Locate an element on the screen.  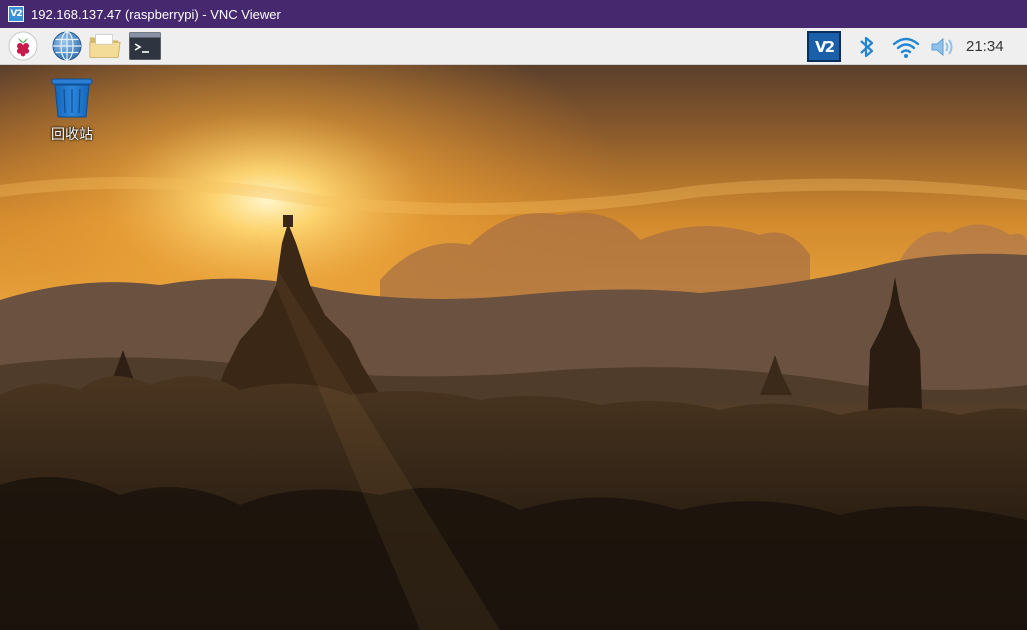
vnc-app-icon: V2 is located at coordinates (16, 14).